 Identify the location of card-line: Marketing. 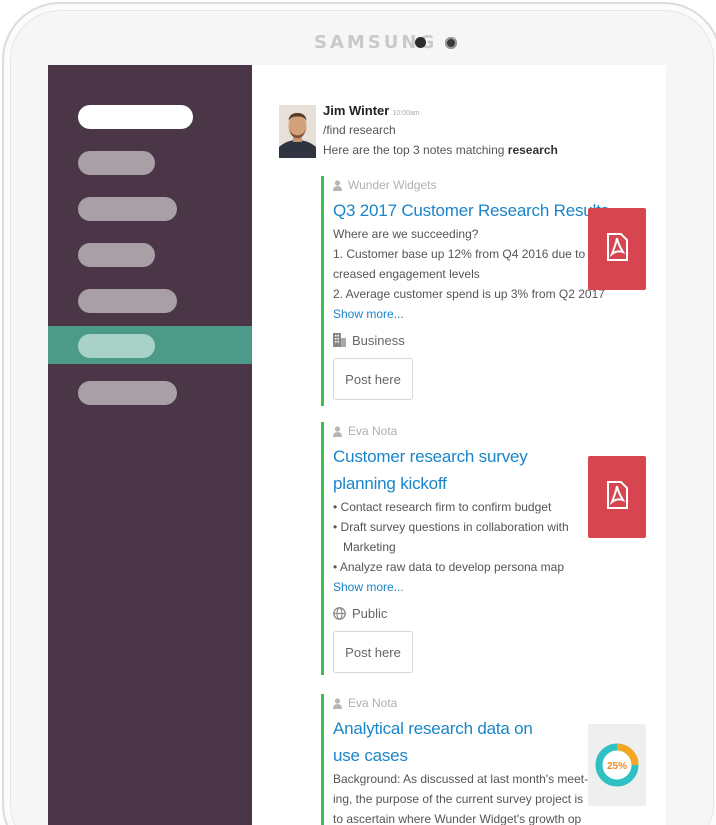
(364, 547).